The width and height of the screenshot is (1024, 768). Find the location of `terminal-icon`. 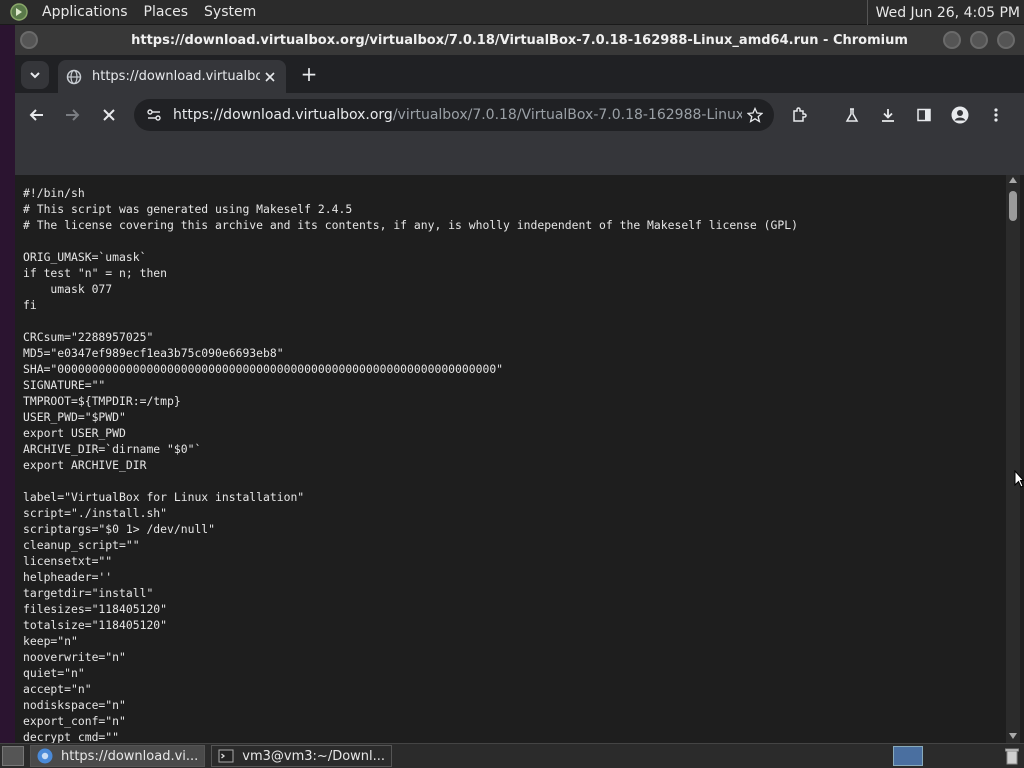

terminal-icon is located at coordinates (226, 756).